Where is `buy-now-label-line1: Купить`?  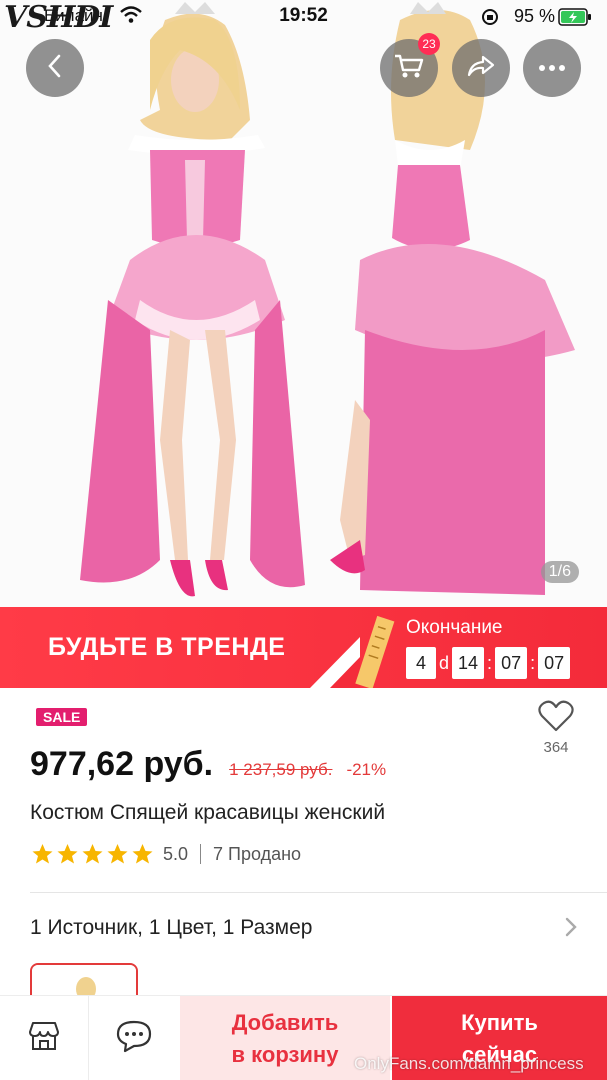
buy-now-label-line1: Купить is located at coordinates (499, 1022).